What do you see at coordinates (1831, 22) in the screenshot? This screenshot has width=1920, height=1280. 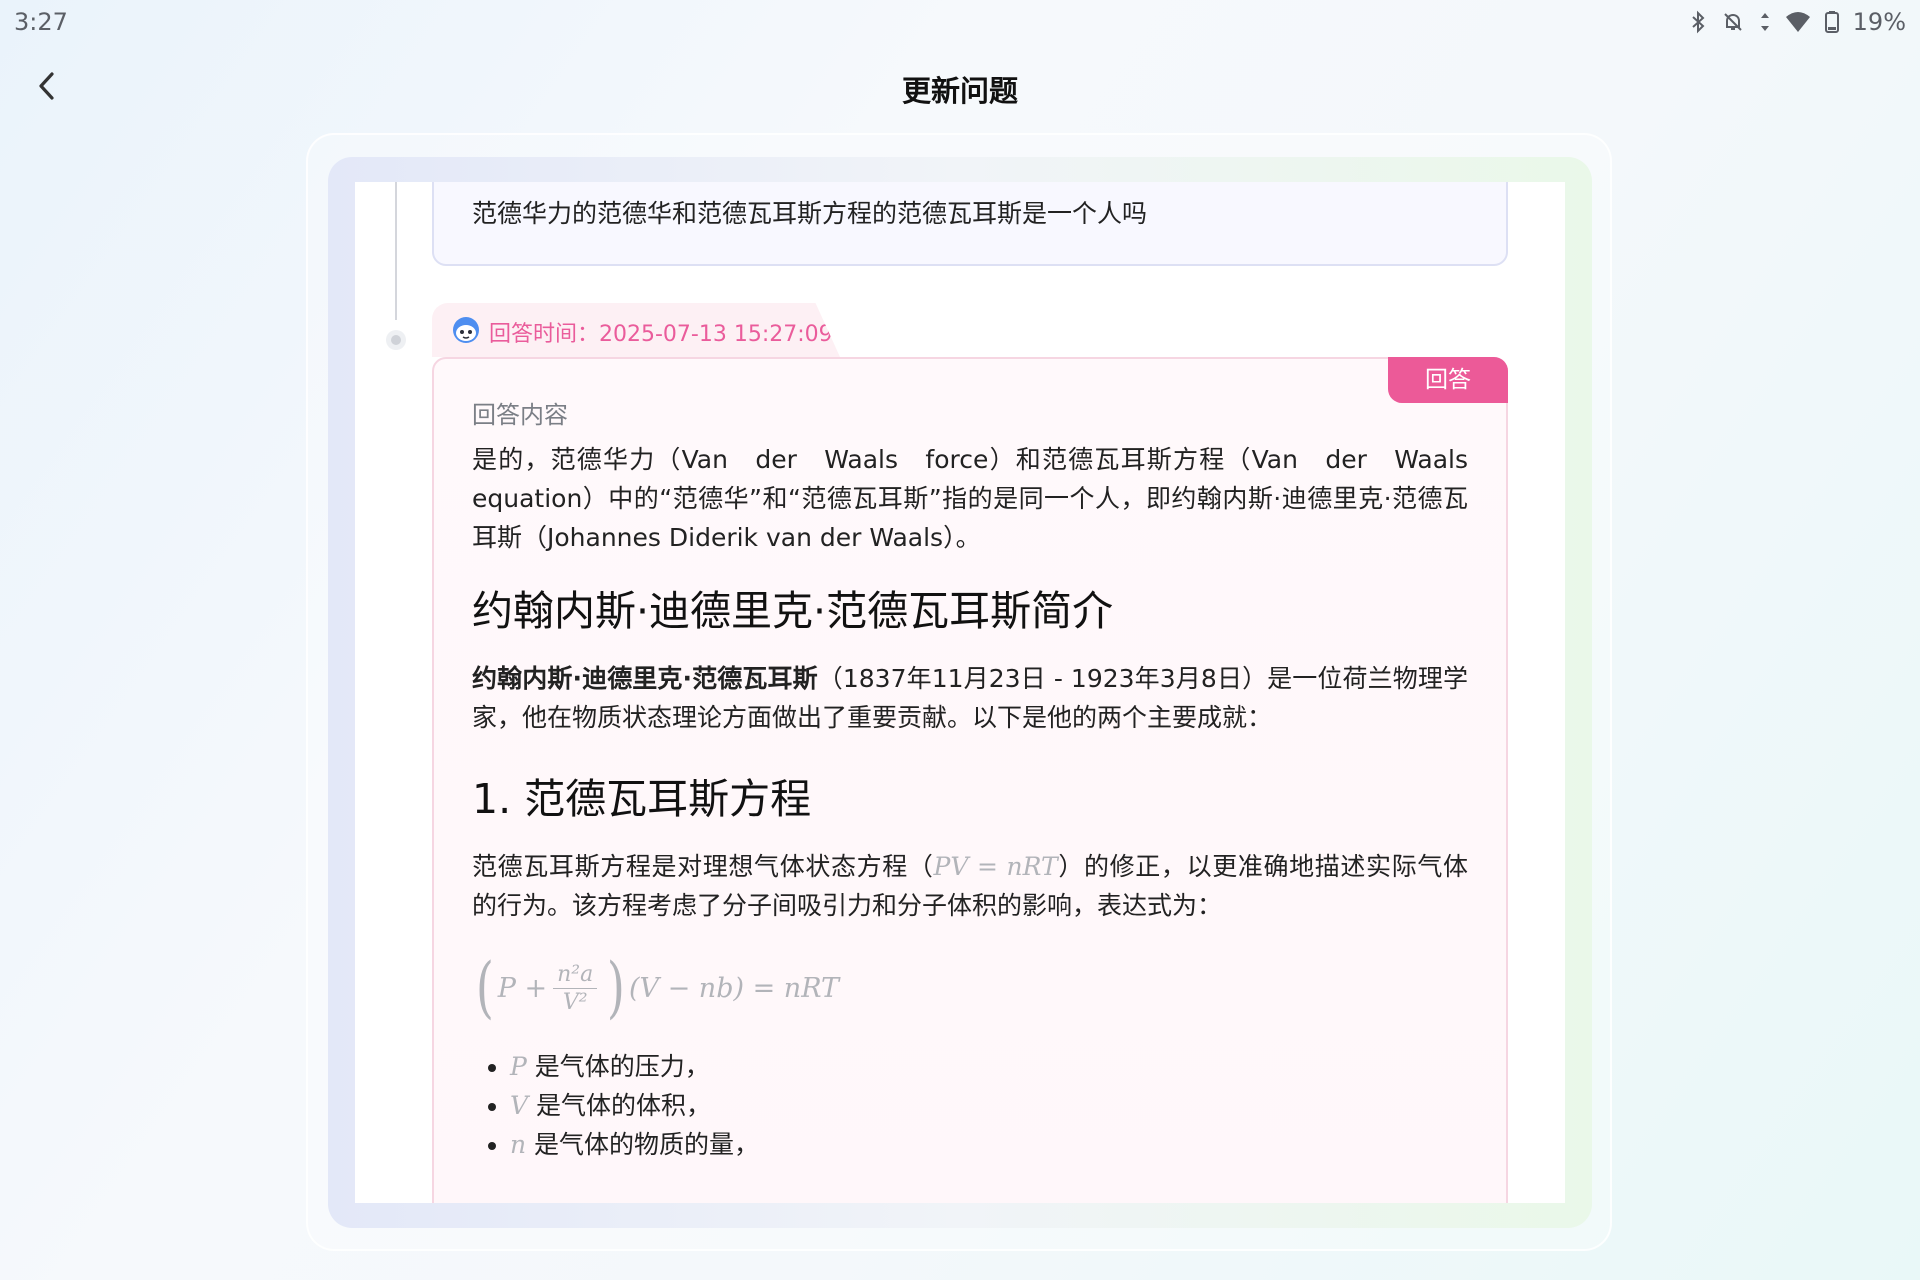 I see `battery-icon` at bounding box center [1831, 22].